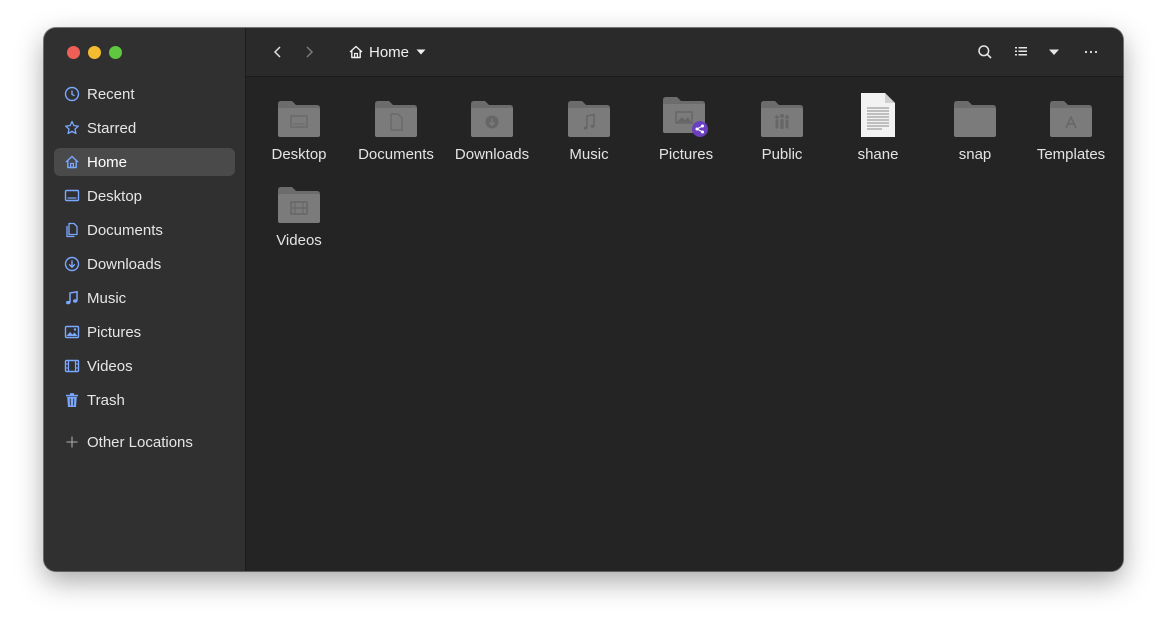 This screenshot has width=1167, height=632. I want to click on folder-music-icon, so click(589, 119).